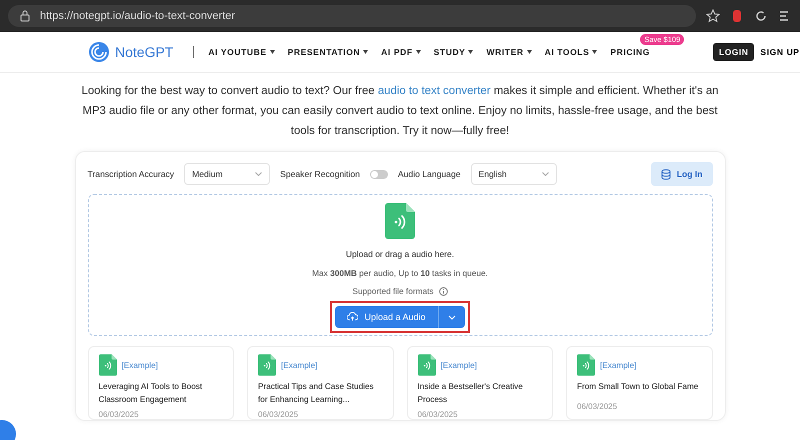 This screenshot has height=440, width=800. I want to click on address-bar: https://notegpt.io/audio-to-text-converter, so click(352, 16).